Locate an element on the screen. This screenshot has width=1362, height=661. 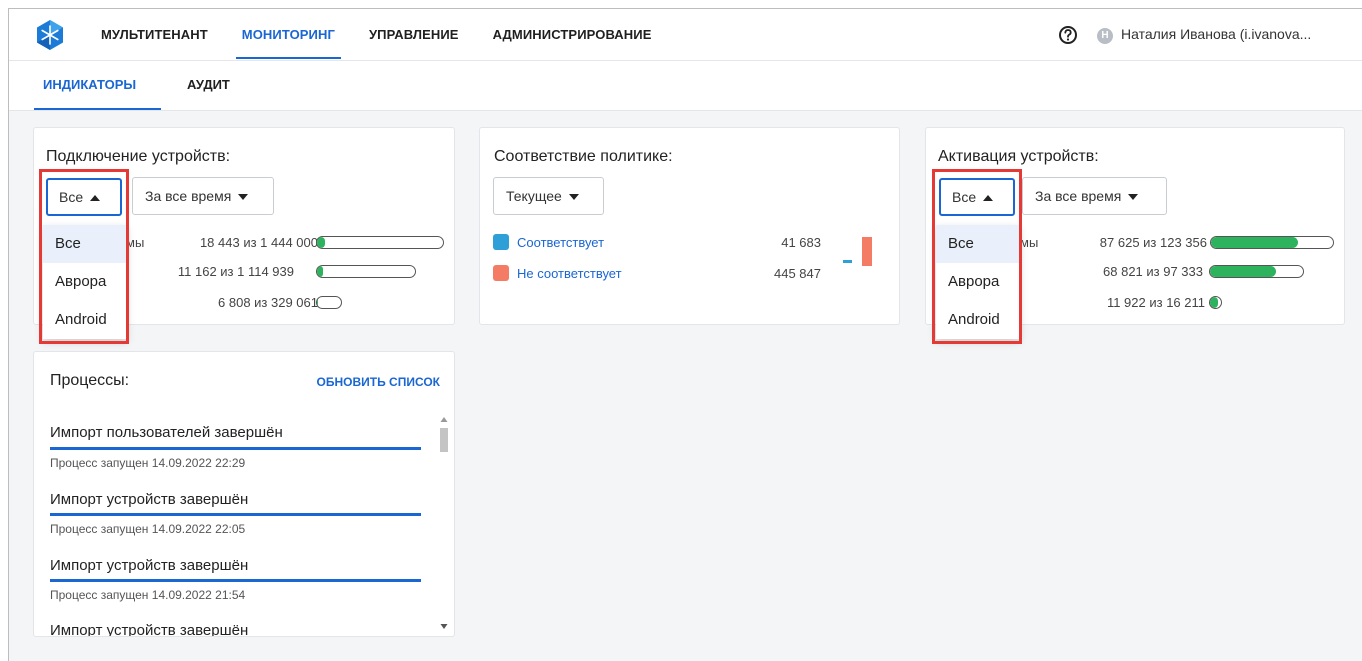
help-icon is located at coordinates (1068, 35).